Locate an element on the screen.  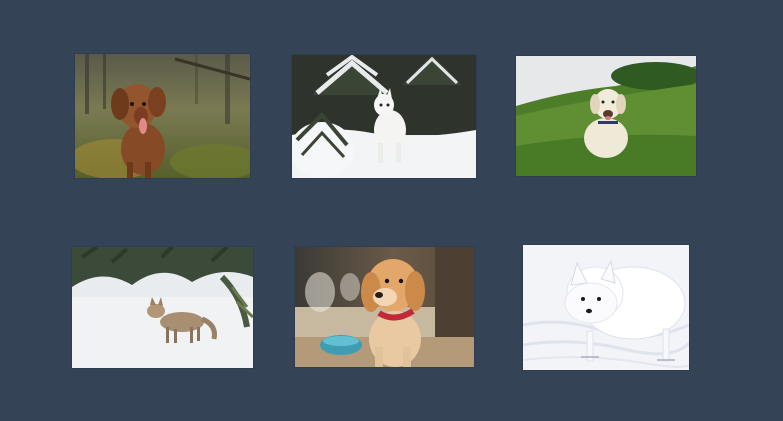
golden-puppy-image is located at coordinates (384, 307).